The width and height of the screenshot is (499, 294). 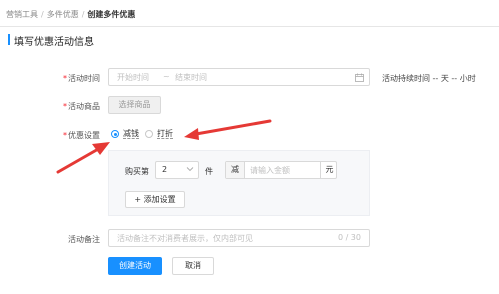 What do you see at coordinates (228, 129) in the screenshot?
I see `annotation-arrow-percent-off` at bounding box center [228, 129].